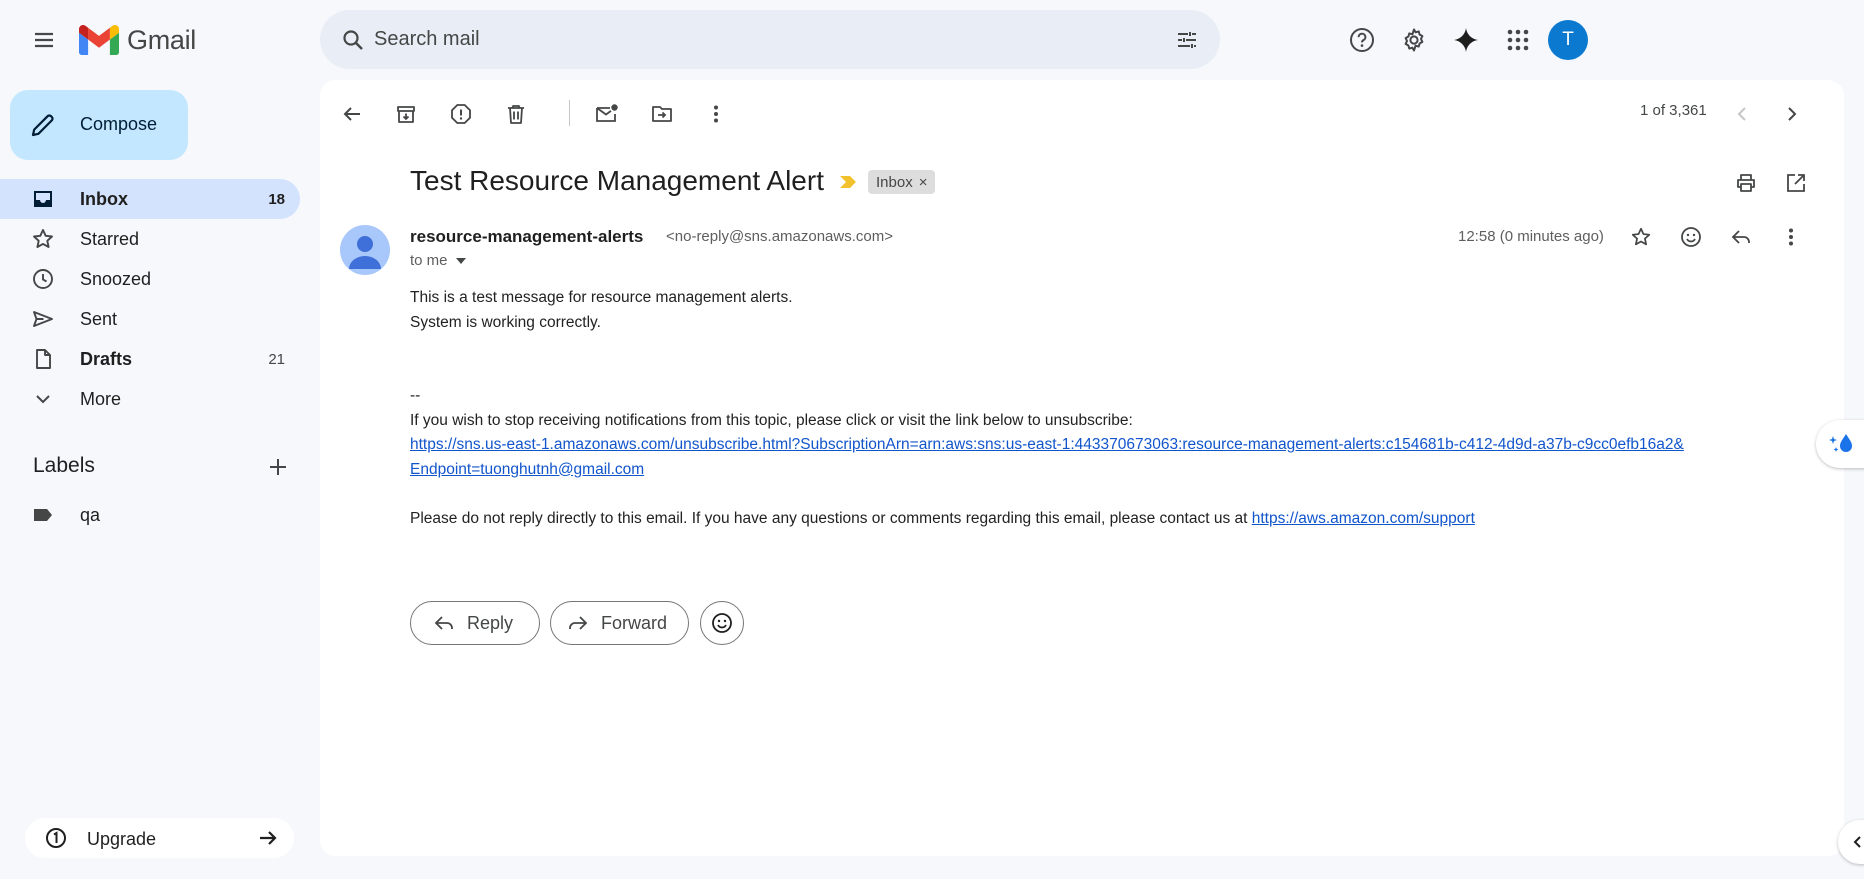  Describe the element at coordinates (150, 199) in the screenshot. I see `sidebar-item-inbox: Inbox 18` at that location.